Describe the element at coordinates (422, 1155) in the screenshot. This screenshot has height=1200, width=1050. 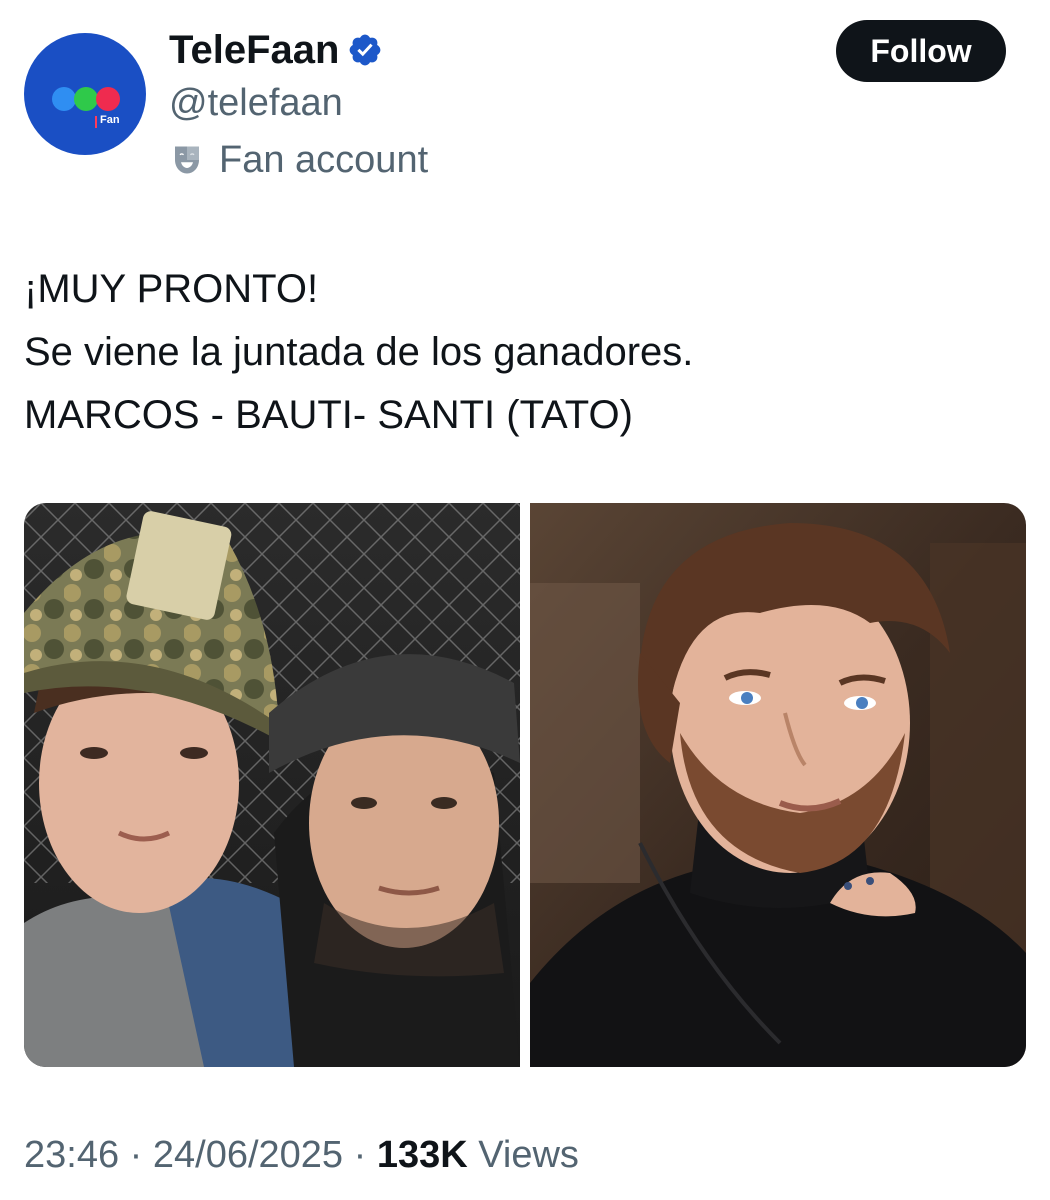
I see `views-count: 133K` at that location.